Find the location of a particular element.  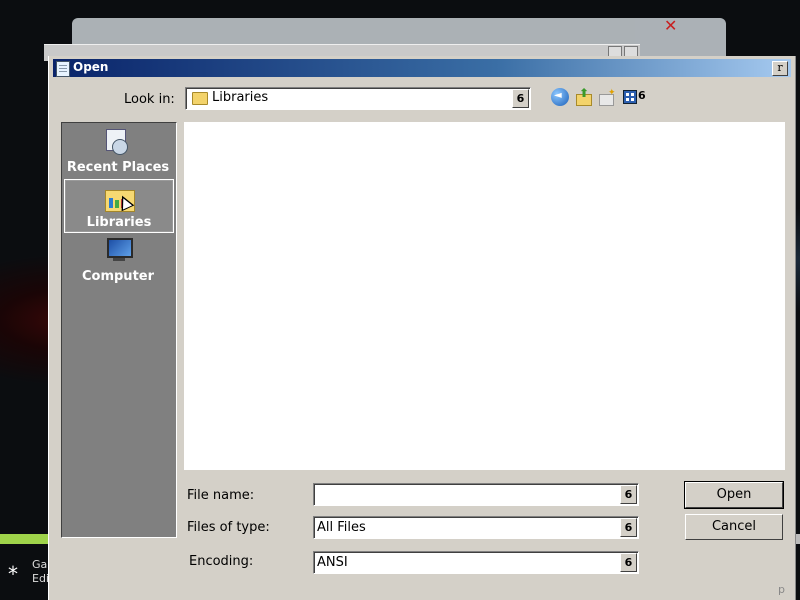

encoding-value: ANSI is located at coordinates (332, 562).